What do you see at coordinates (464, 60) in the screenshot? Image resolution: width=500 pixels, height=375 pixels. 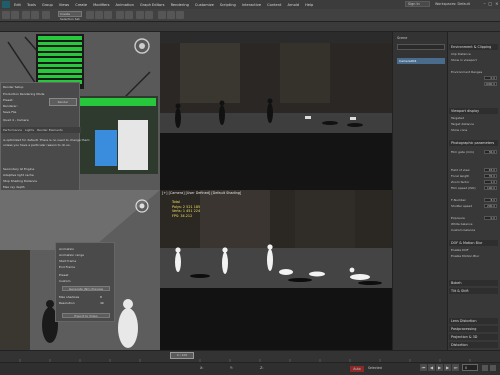 I see `prop-show-viewport: Show in viewport` at bounding box center [464, 60].